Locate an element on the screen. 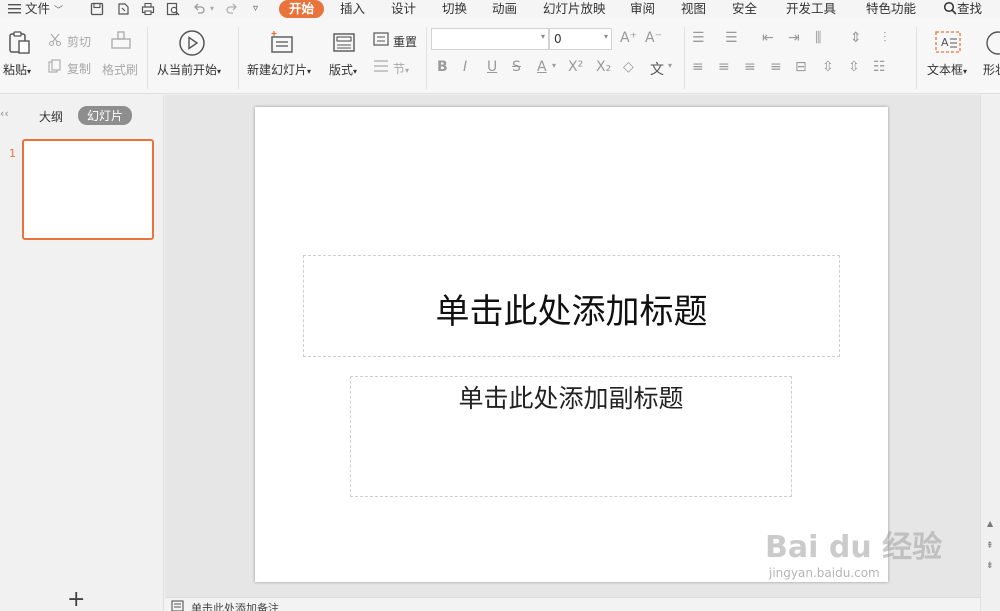 The width and height of the screenshot is (1000, 611). layout-button: 版式▾ is located at coordinates (343, 69).